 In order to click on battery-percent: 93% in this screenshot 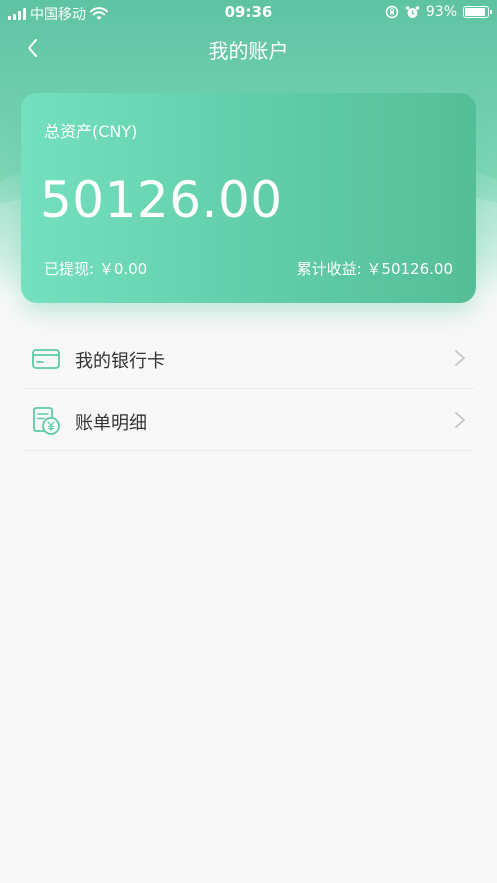, I will do `click(441, 12)`.